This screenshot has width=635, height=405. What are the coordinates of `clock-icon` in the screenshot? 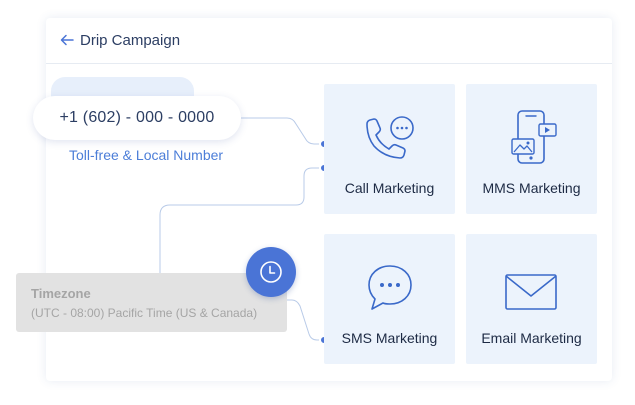 It's located at (271, 272).